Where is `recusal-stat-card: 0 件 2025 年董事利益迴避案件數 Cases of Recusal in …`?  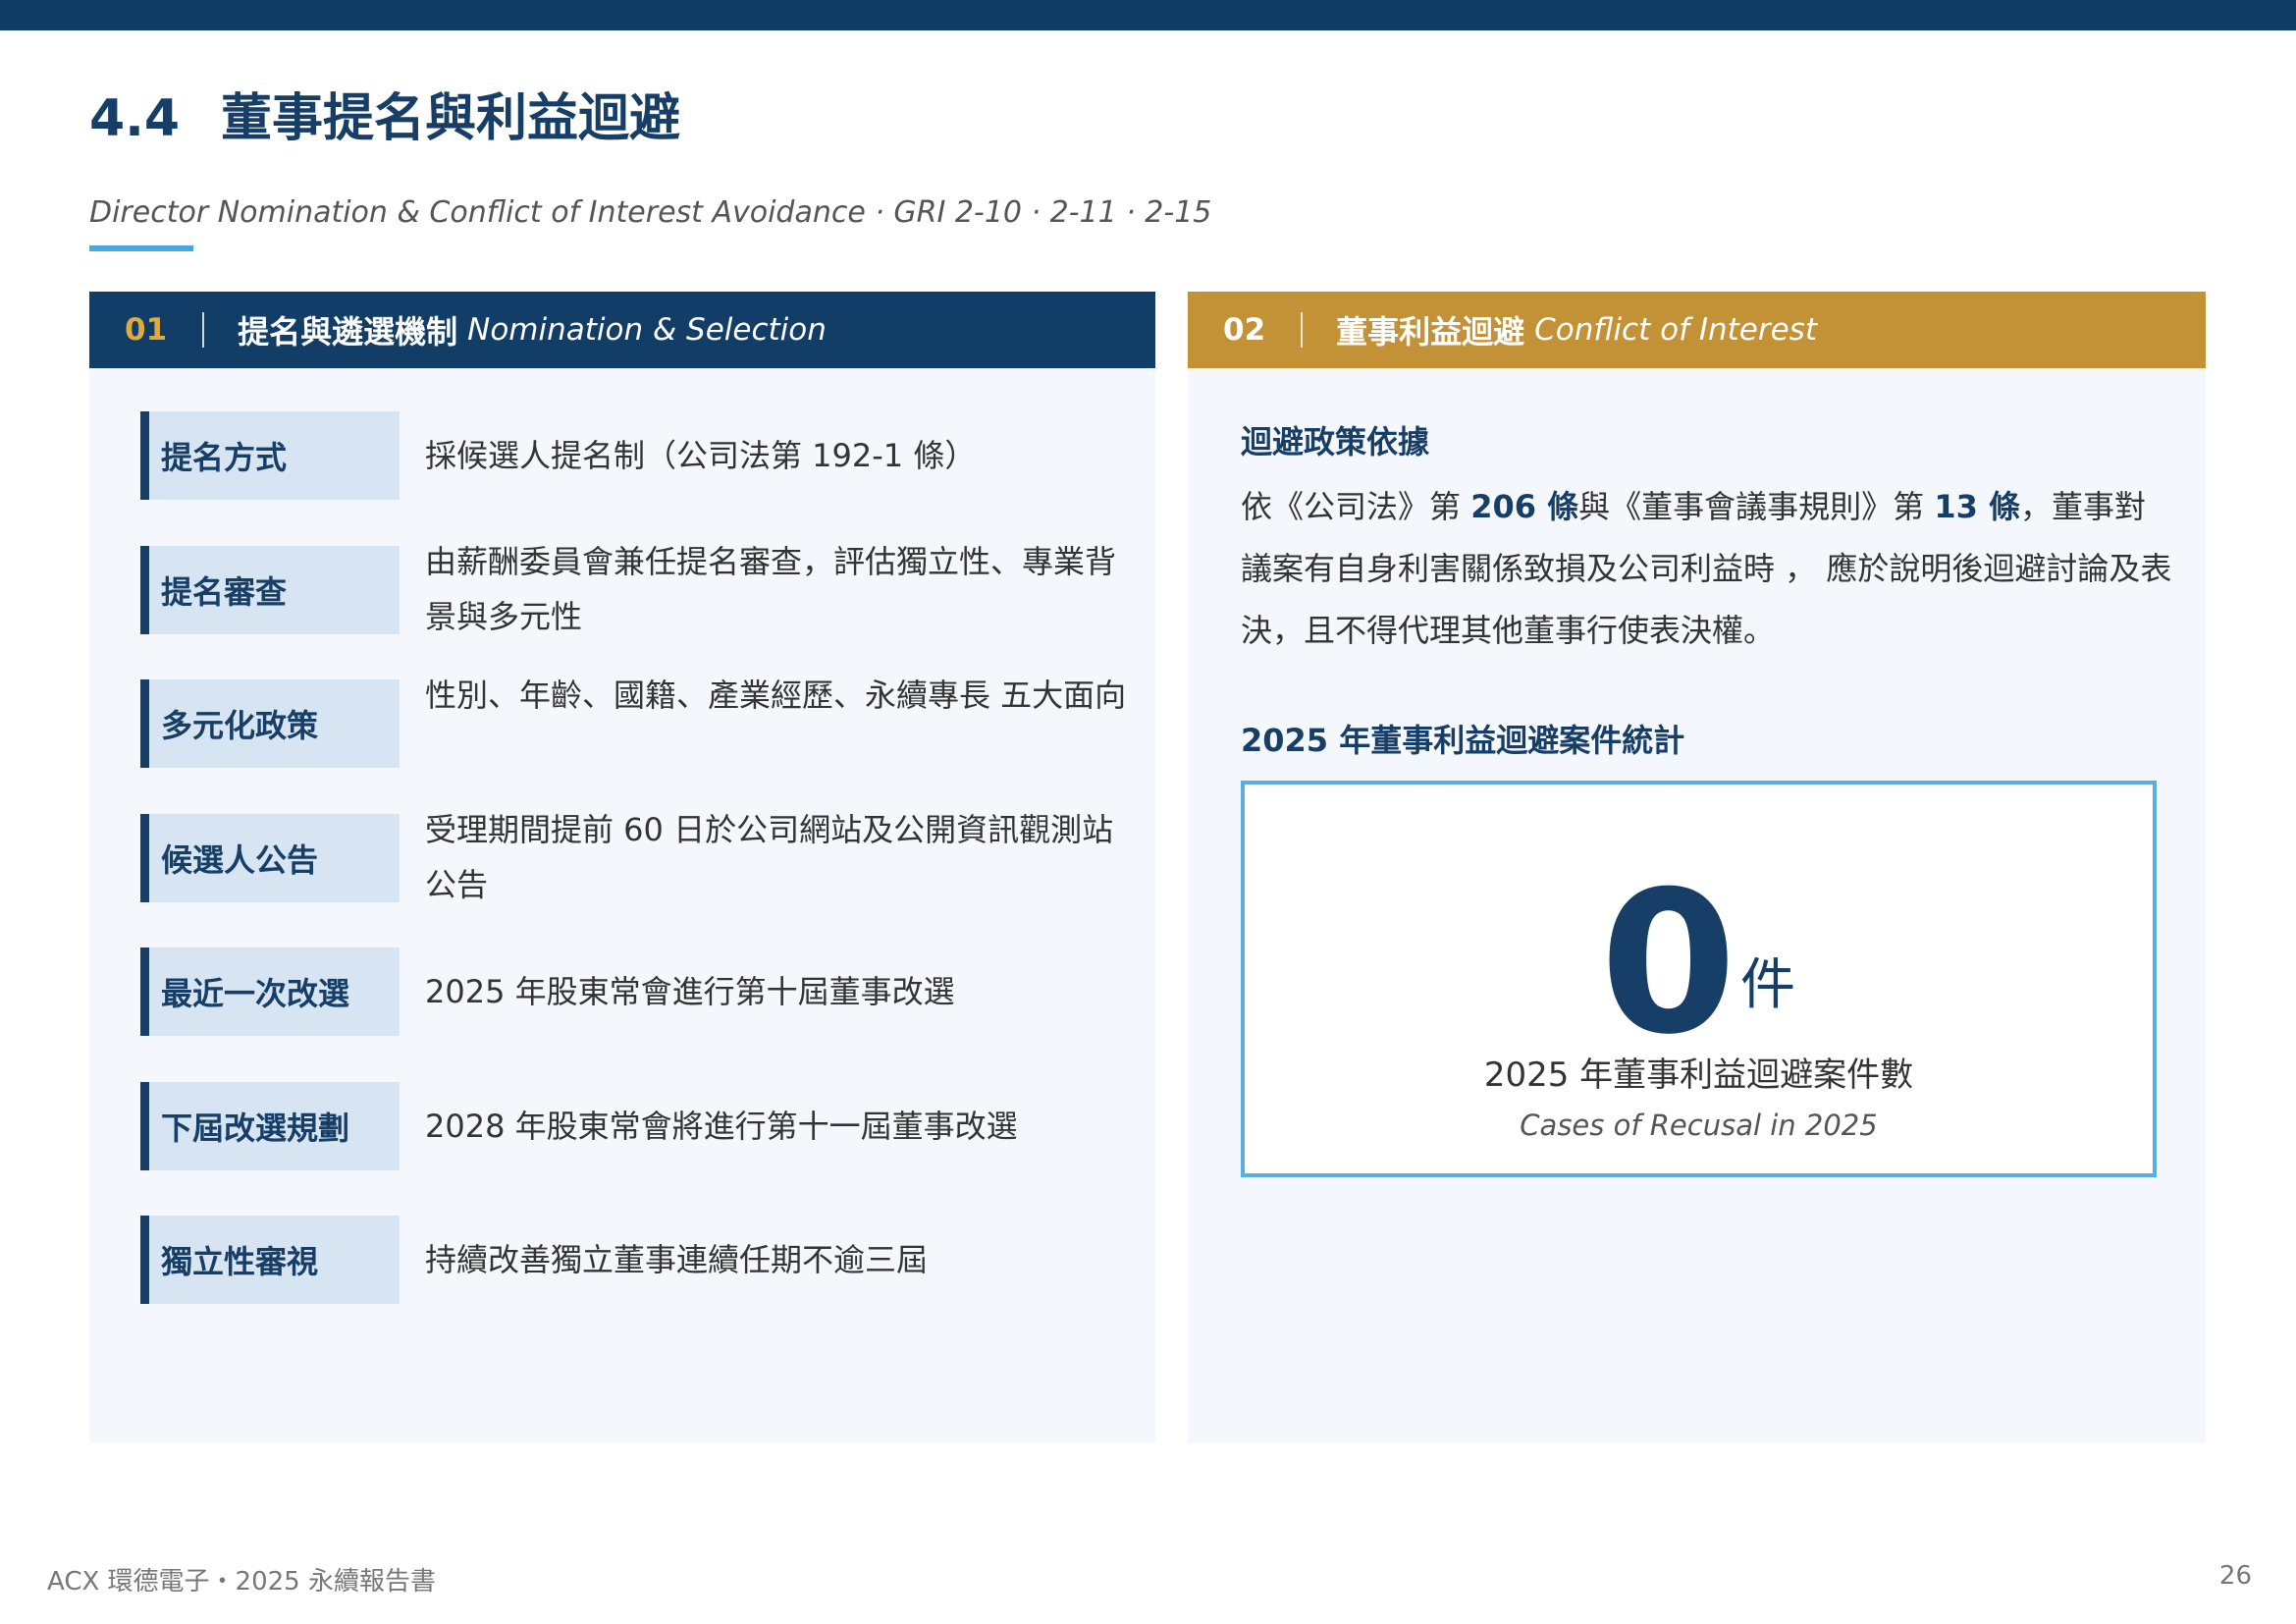 recusal-stat-card: 0 件 2025 年董事利益迴避案件數 Cases of Recusal in … is located at coordinates (1699, 979).